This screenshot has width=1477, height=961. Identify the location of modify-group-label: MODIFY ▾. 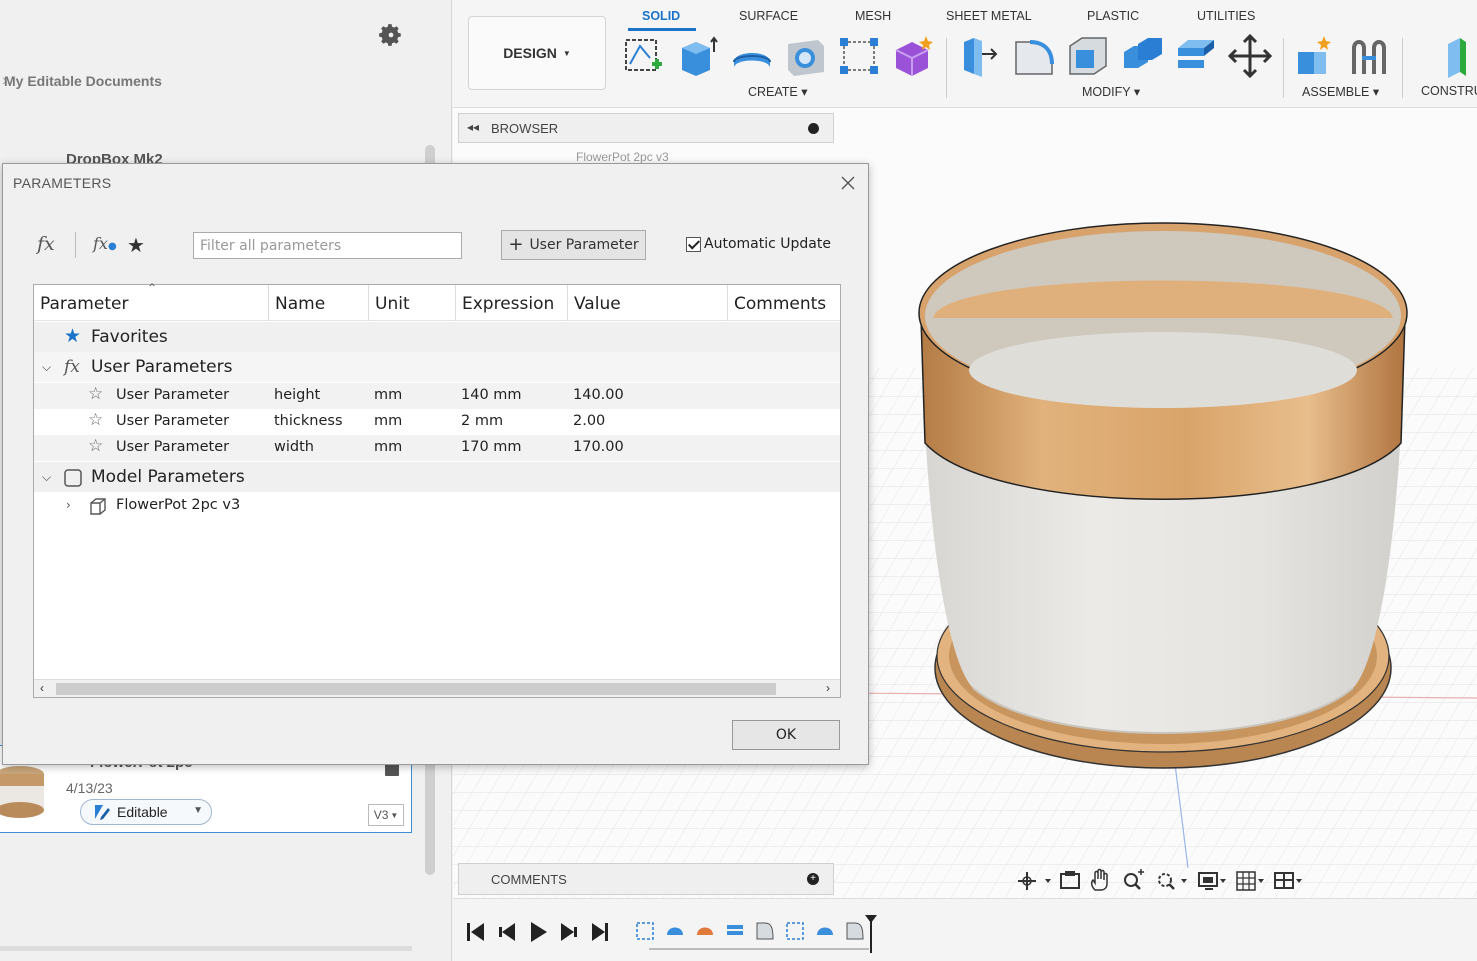
(1111, 91).